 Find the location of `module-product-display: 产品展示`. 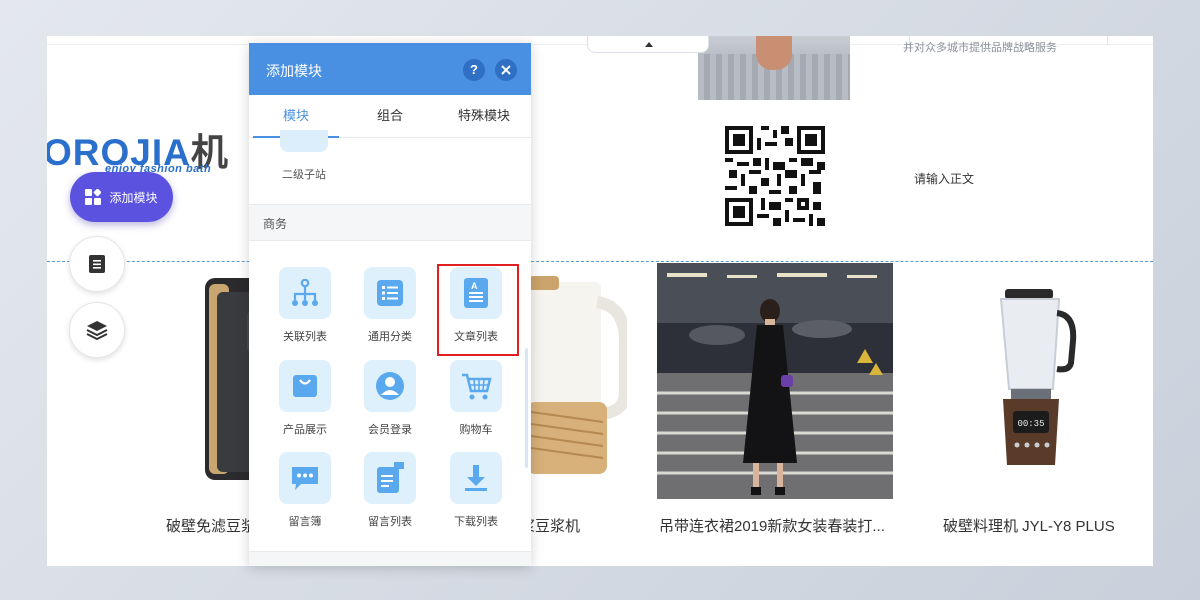

module-product-display: 产品展示 is located at coordinates (305, 405).